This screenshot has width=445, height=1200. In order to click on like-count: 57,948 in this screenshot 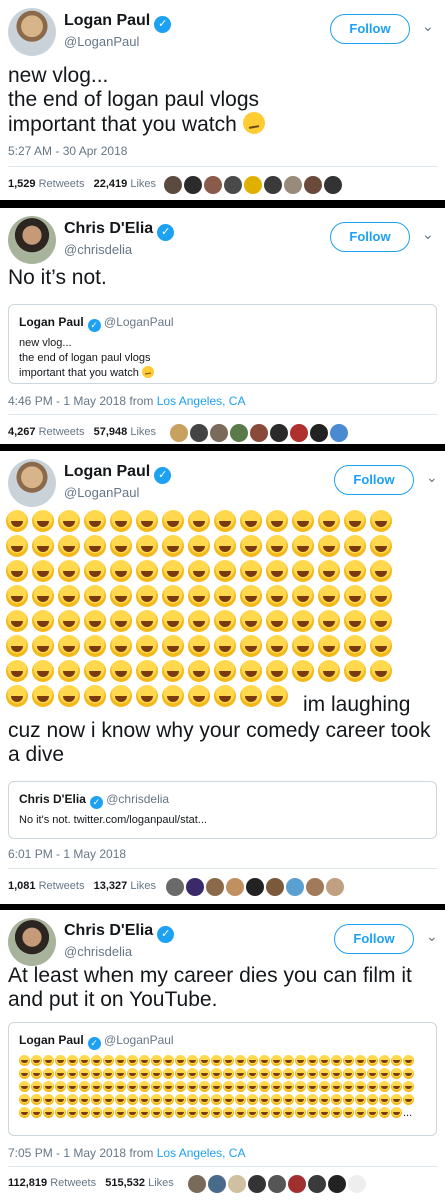, I will do `click(111, 432)`.